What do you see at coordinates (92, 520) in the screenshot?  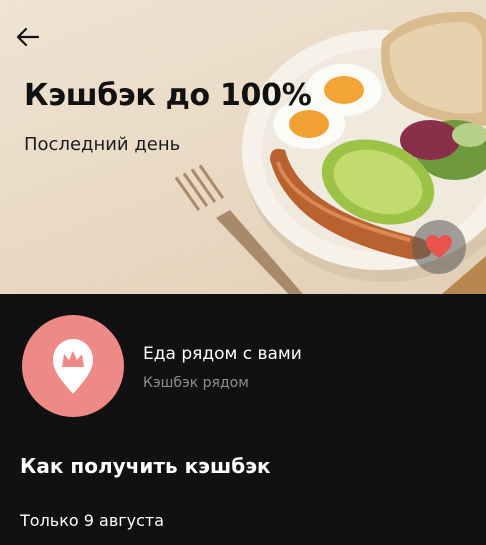 I see `offer-date-text: Только 9 августа` at bounding box center [92, 520].